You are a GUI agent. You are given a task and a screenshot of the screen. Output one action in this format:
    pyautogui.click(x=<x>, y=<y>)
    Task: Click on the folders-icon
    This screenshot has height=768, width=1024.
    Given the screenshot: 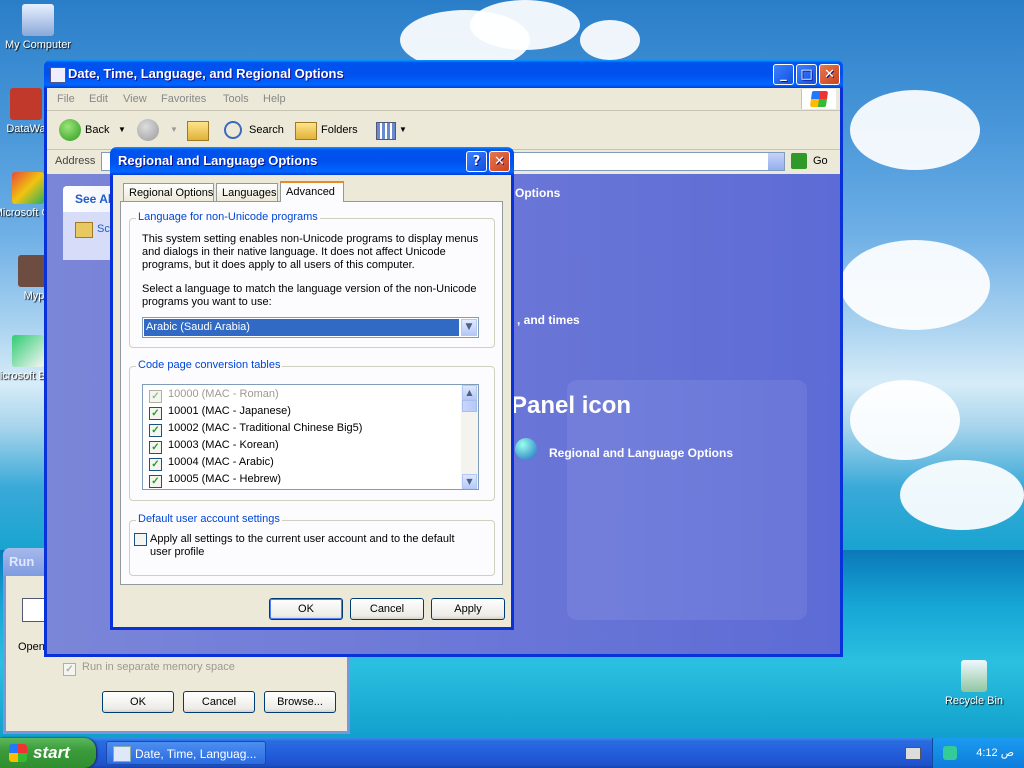 What is the action you would take?
    pyautogui.click(x=306, y=131)
    